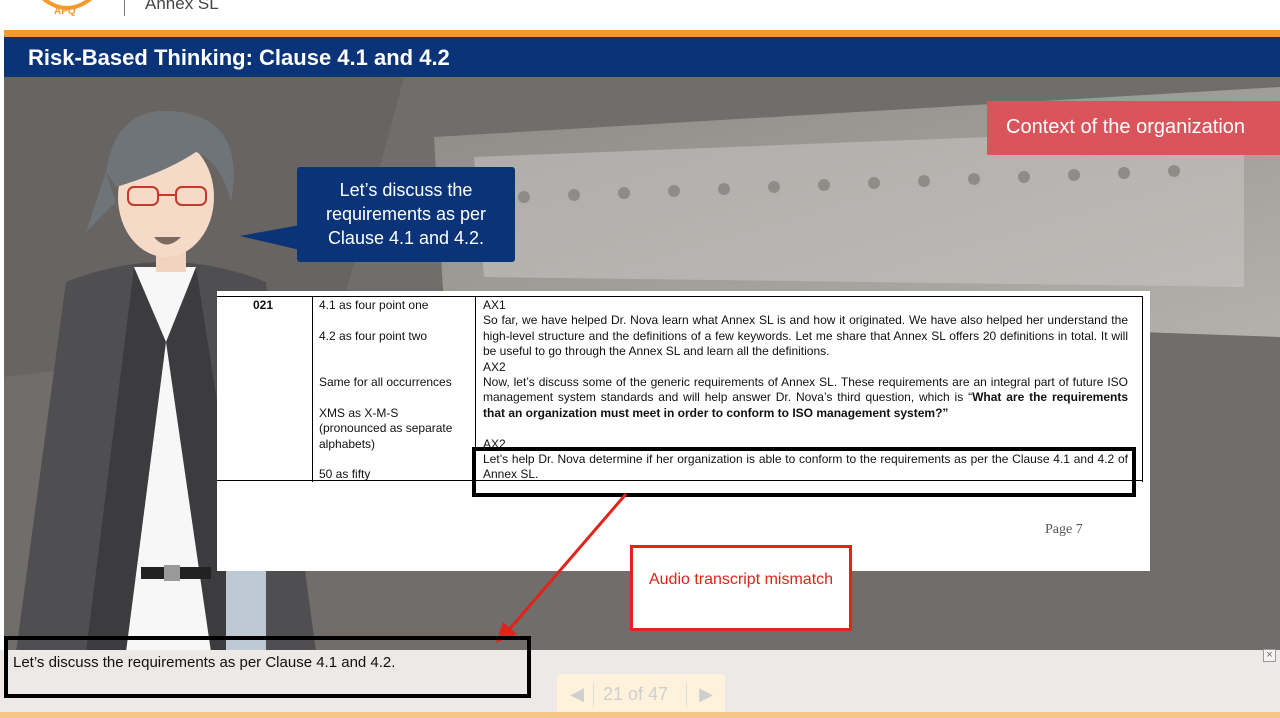 The height and width of the screenshot is (718, 1280). I want to click on context-tag: Context of the organization, so click(1133, 128).